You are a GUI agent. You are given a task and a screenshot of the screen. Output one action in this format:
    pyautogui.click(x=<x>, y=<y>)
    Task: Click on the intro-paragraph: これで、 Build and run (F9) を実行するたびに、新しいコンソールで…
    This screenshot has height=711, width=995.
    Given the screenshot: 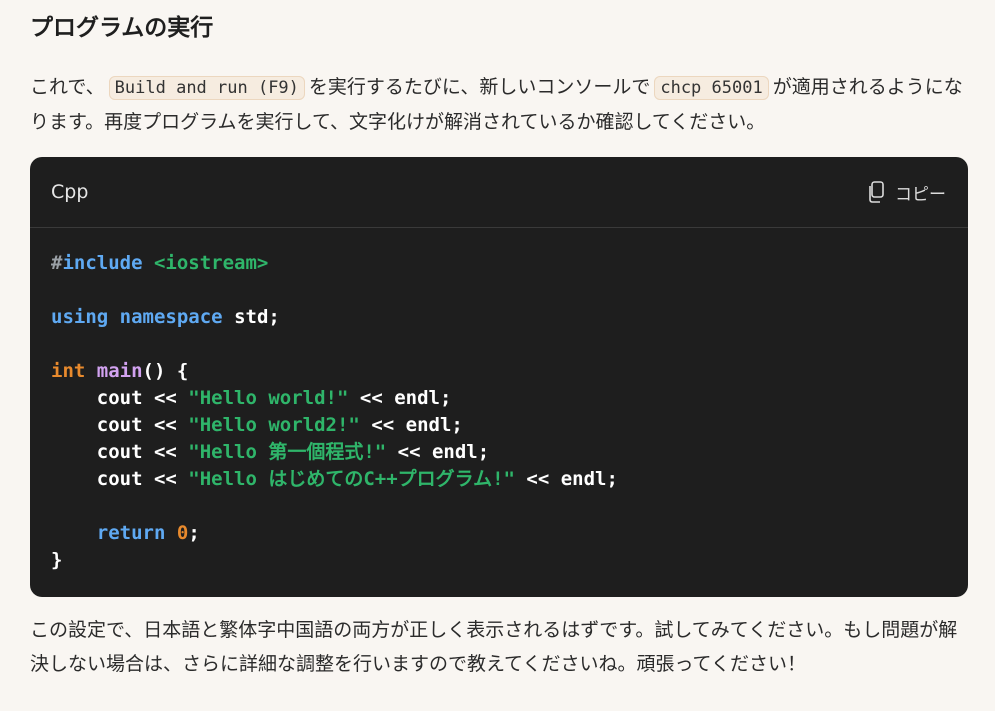 What is the action you would take?
    pyautogui.click(x=502, y=104)
    